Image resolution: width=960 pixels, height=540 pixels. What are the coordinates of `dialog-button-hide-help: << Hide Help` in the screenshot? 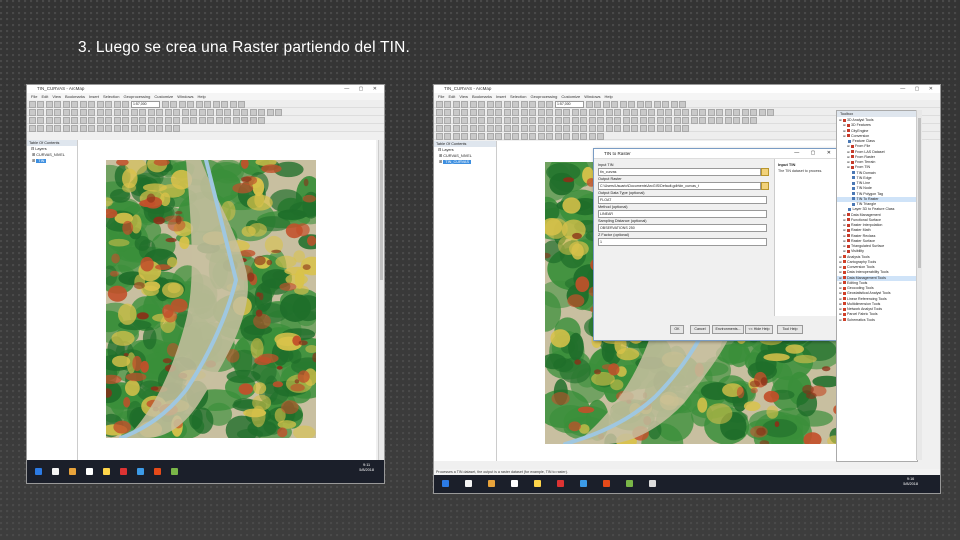 It's located at (759, 329).